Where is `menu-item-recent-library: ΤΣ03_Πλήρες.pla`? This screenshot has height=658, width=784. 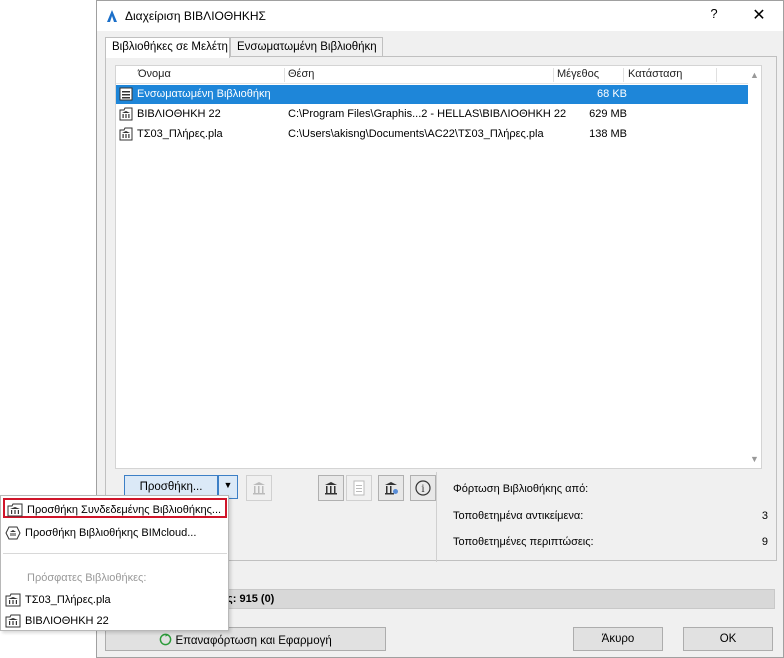 menu-item-recent-library: ΤΣ03_Πλήρες.pla is located at coordinates (115, 600).